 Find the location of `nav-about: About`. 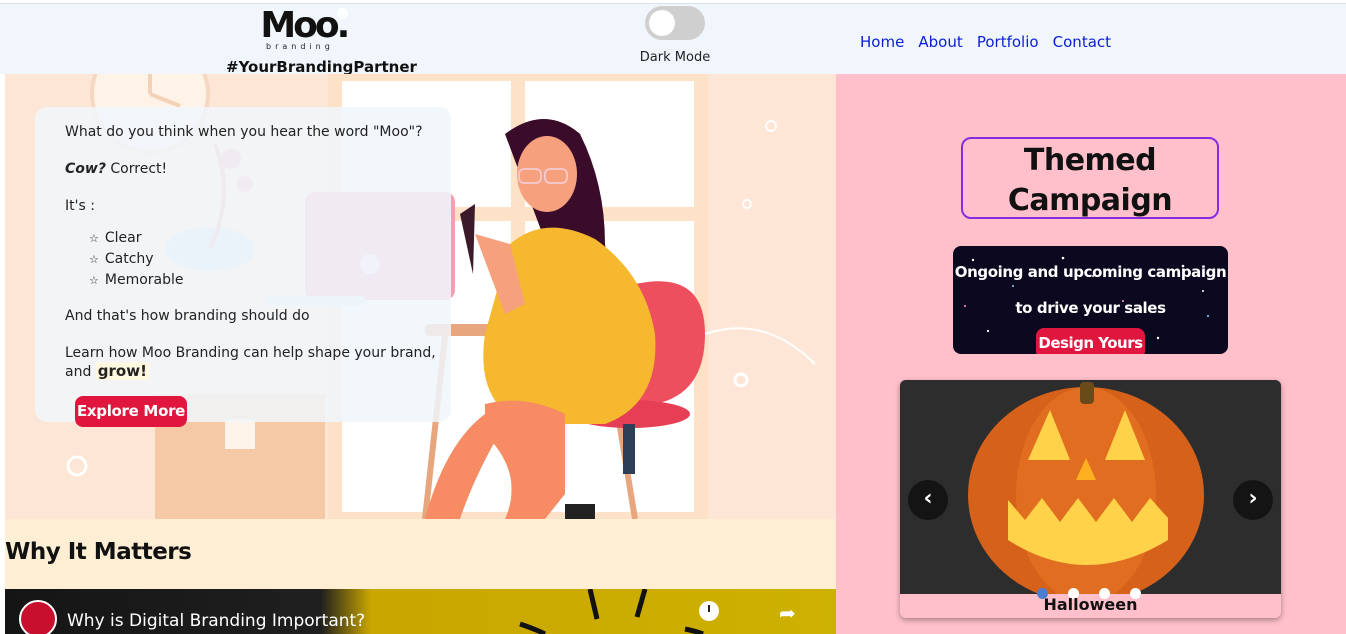

nav-about: About is located at coordinates (940, 42).